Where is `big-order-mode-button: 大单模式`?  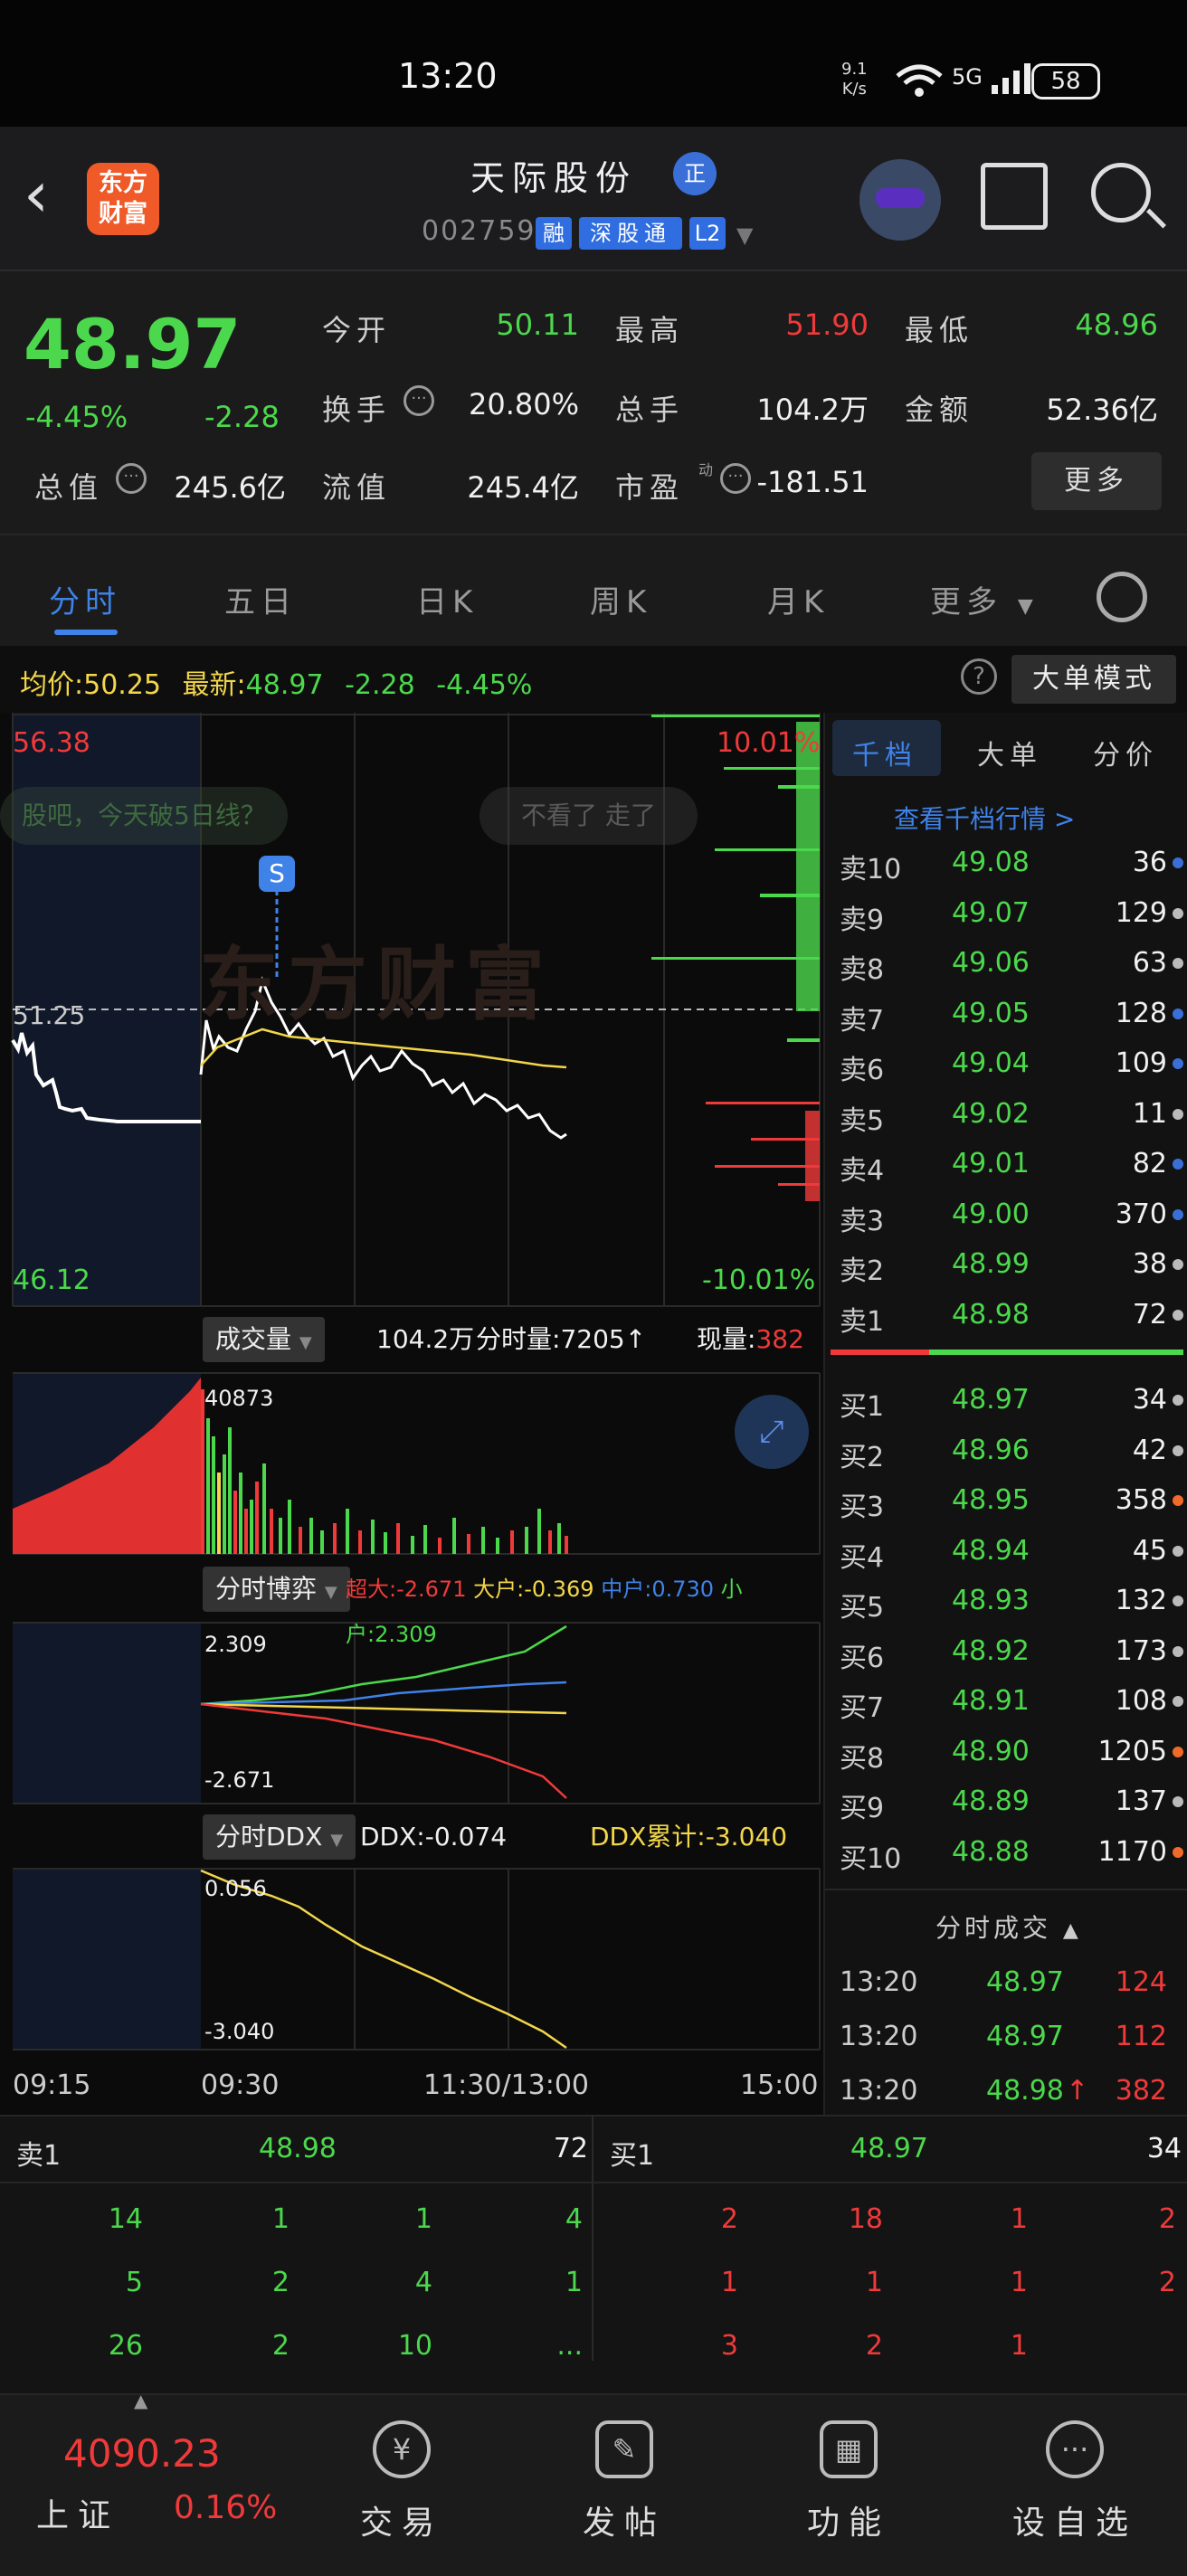
big-order-mode-button: 大单模式 is located at coordinates (1093, 679).